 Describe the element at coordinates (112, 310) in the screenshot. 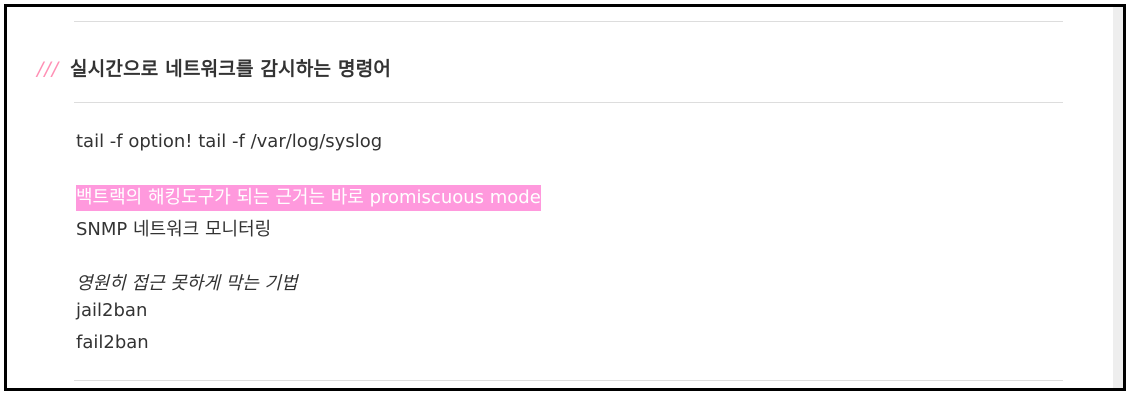

I see `paragraph-jail2ban: jail2ban` at that location.